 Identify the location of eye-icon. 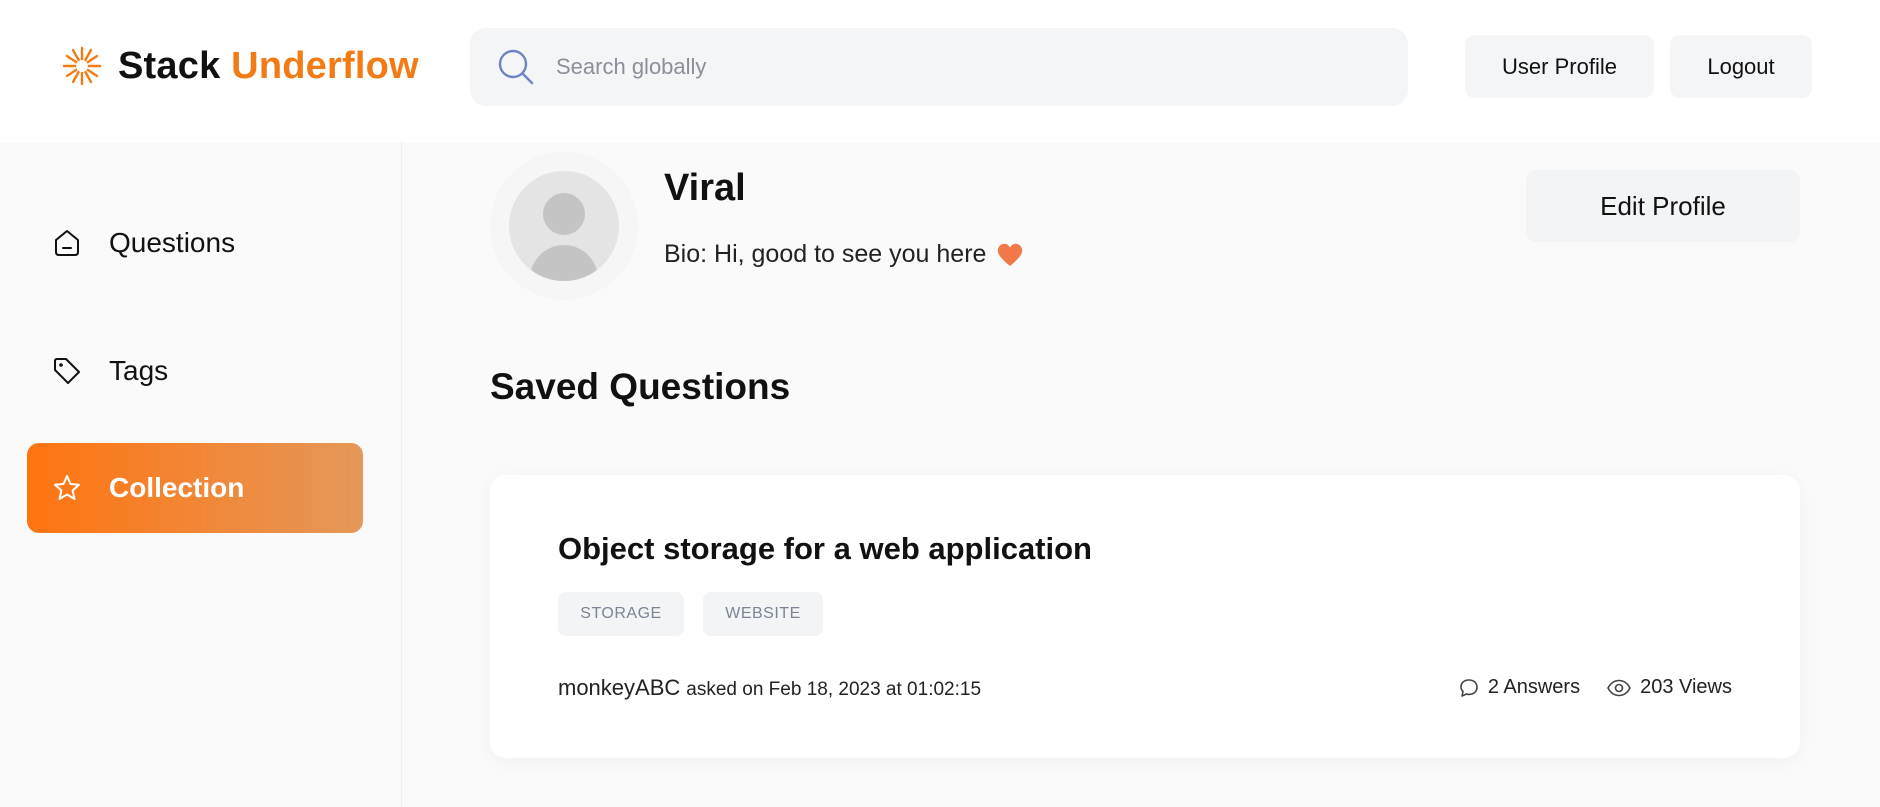
(1619, 687).